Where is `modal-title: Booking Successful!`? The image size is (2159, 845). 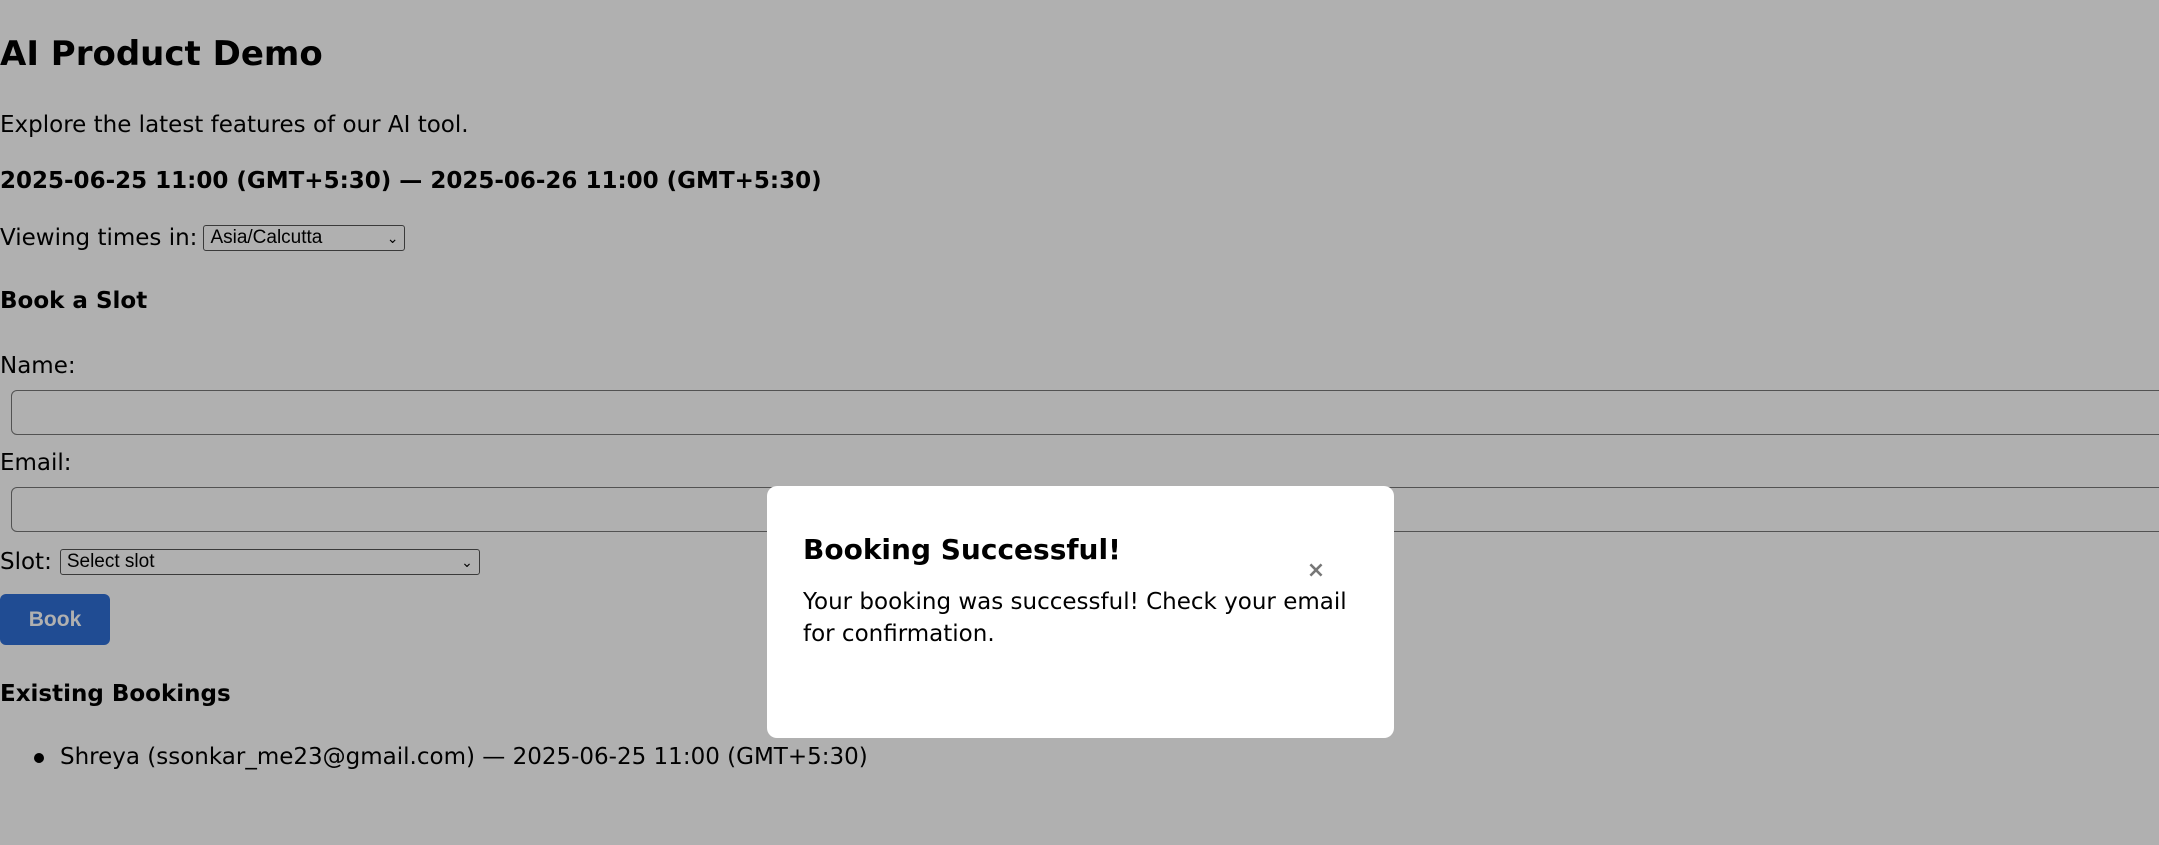
modal-title: Booking Successful! is located at coordinates (962, 549).